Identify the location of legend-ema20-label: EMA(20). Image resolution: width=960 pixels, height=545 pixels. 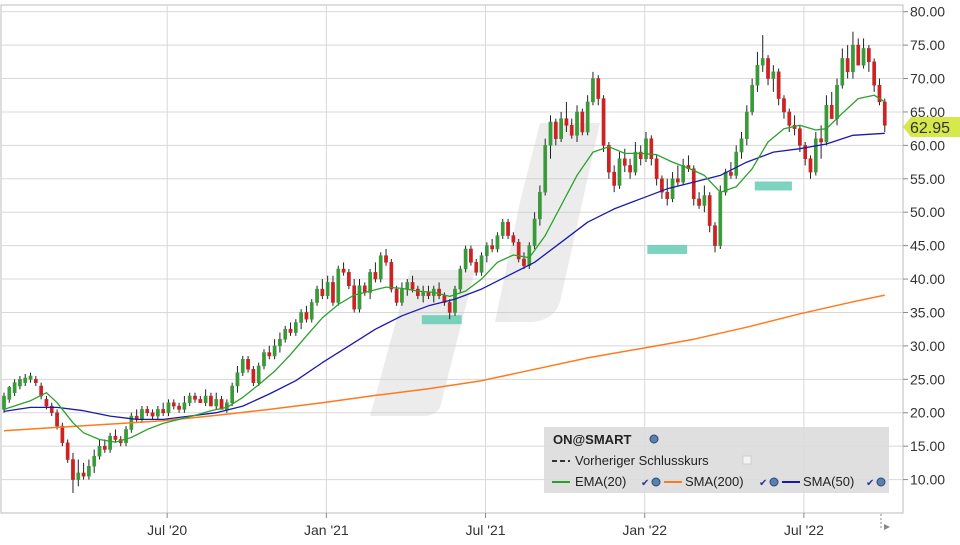
(600, 481).